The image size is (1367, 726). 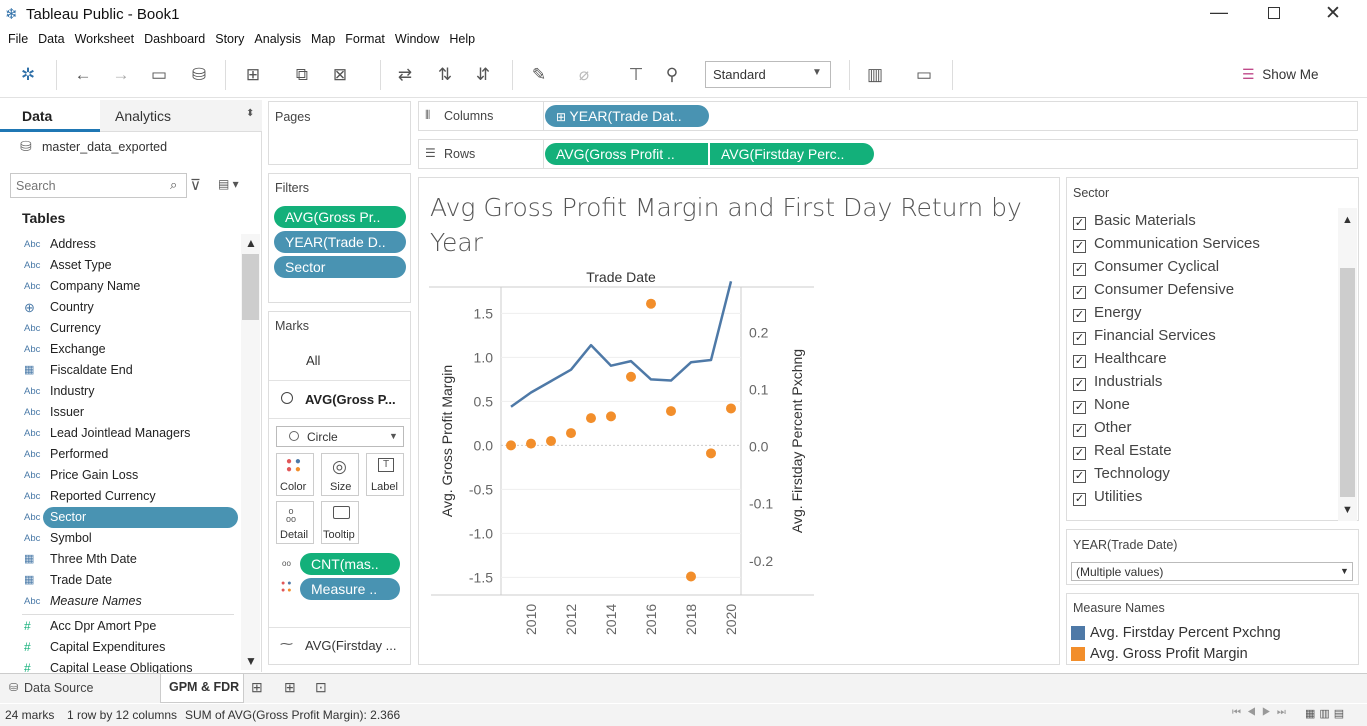 What do you see at coordinates (18, 39) in the screenshot?
I see `menu-file: File` at bounding box center [18, 39].